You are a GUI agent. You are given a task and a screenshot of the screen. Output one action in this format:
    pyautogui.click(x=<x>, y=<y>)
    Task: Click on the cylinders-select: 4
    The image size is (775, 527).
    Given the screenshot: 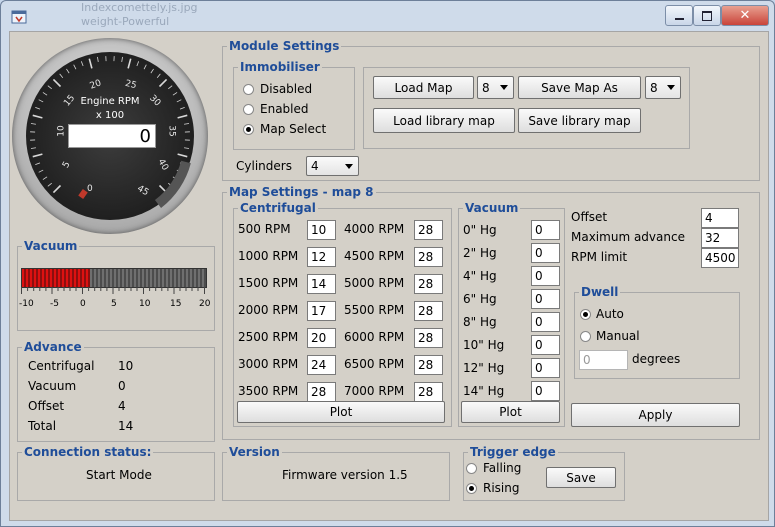 What is the action you would take?
    pyautogui.click(x=332, y=166)
    